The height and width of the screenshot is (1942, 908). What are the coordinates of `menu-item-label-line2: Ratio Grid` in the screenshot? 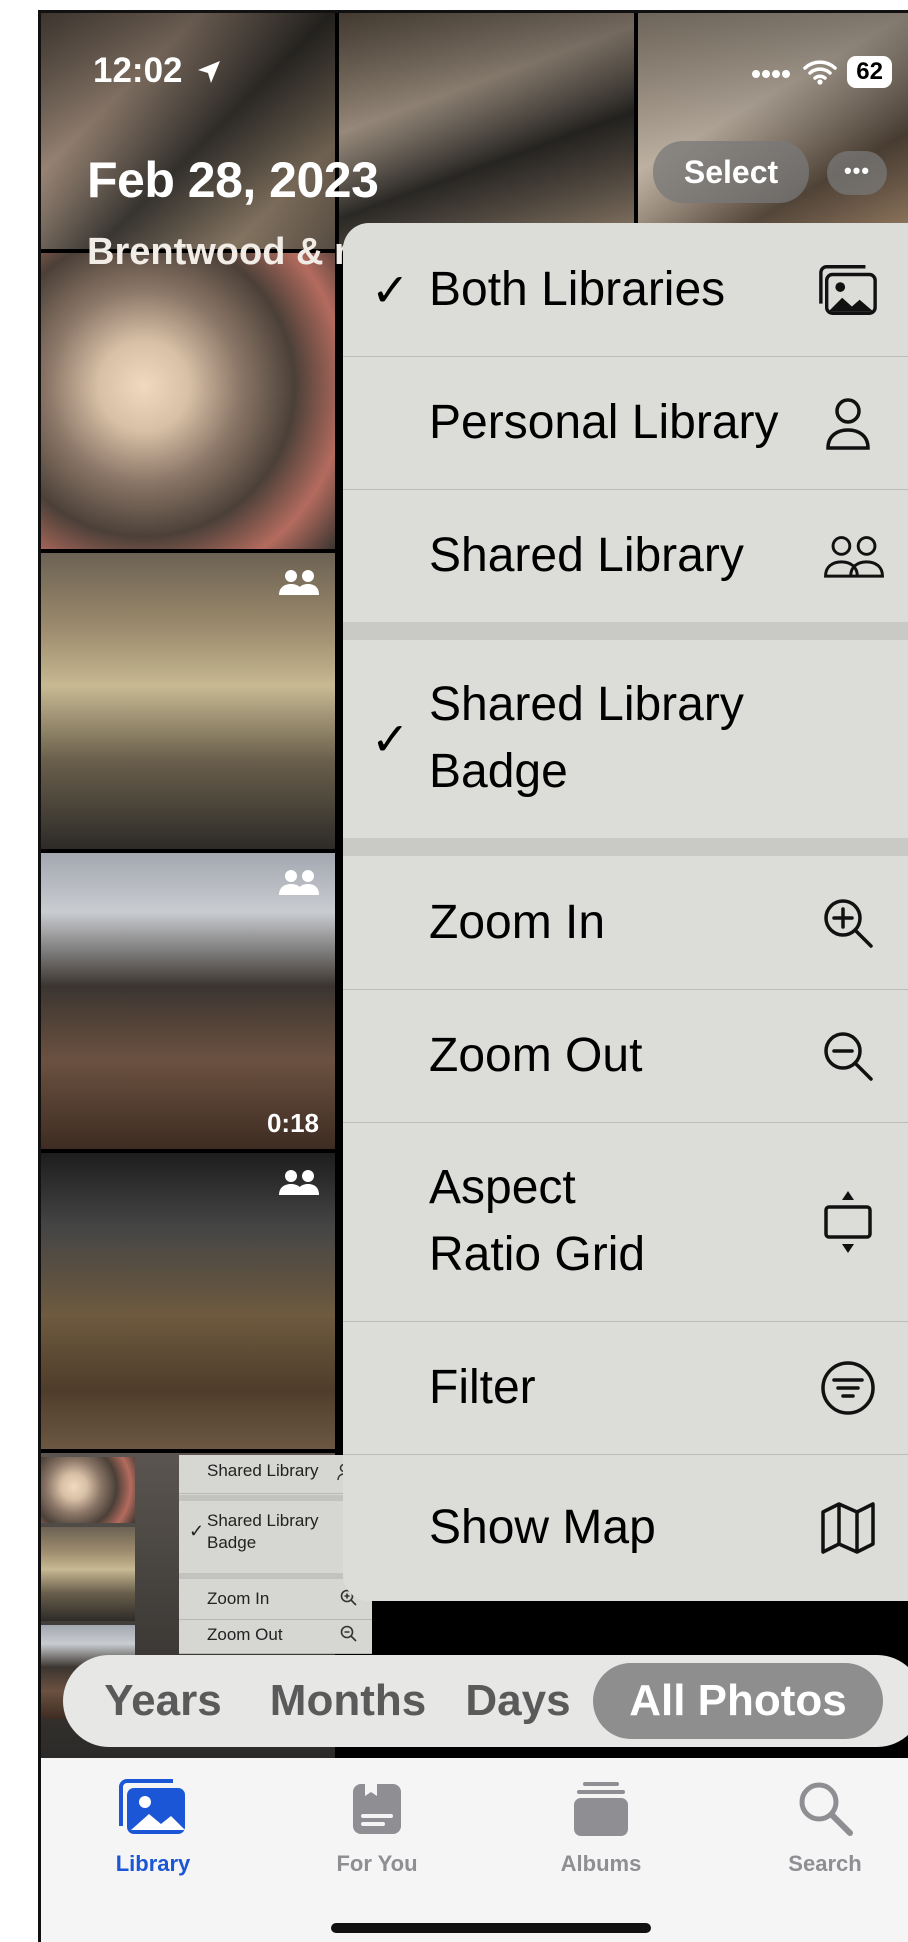 It's located at (537, 1254).